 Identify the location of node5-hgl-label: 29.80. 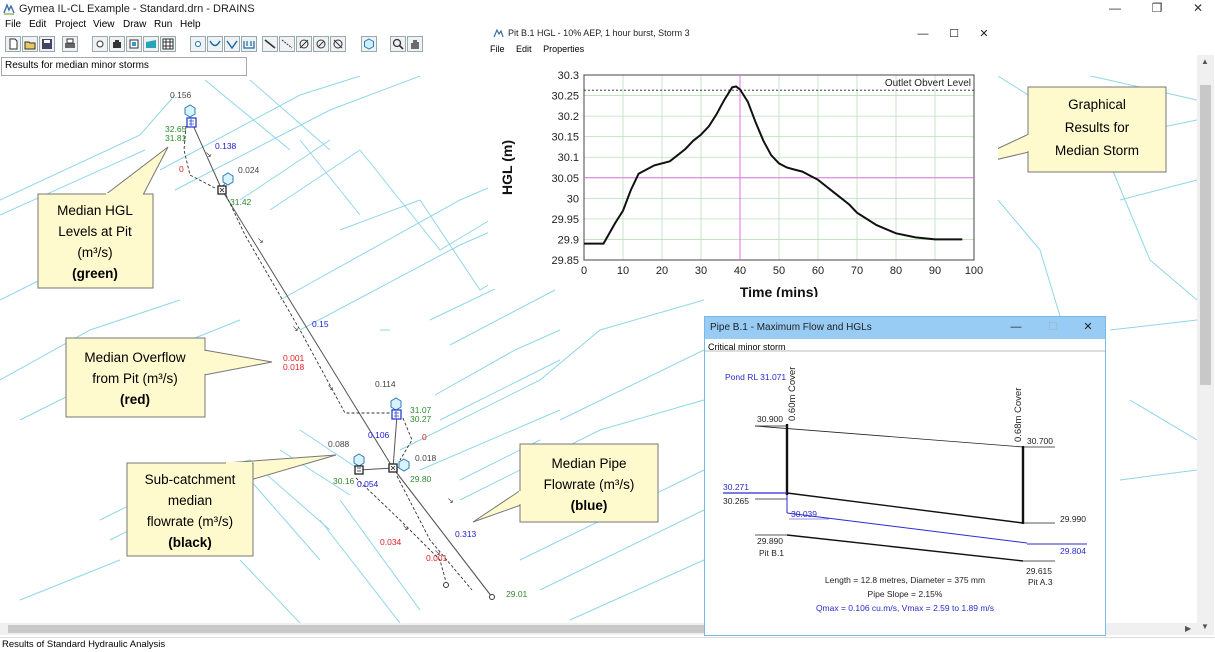
(421, 479).